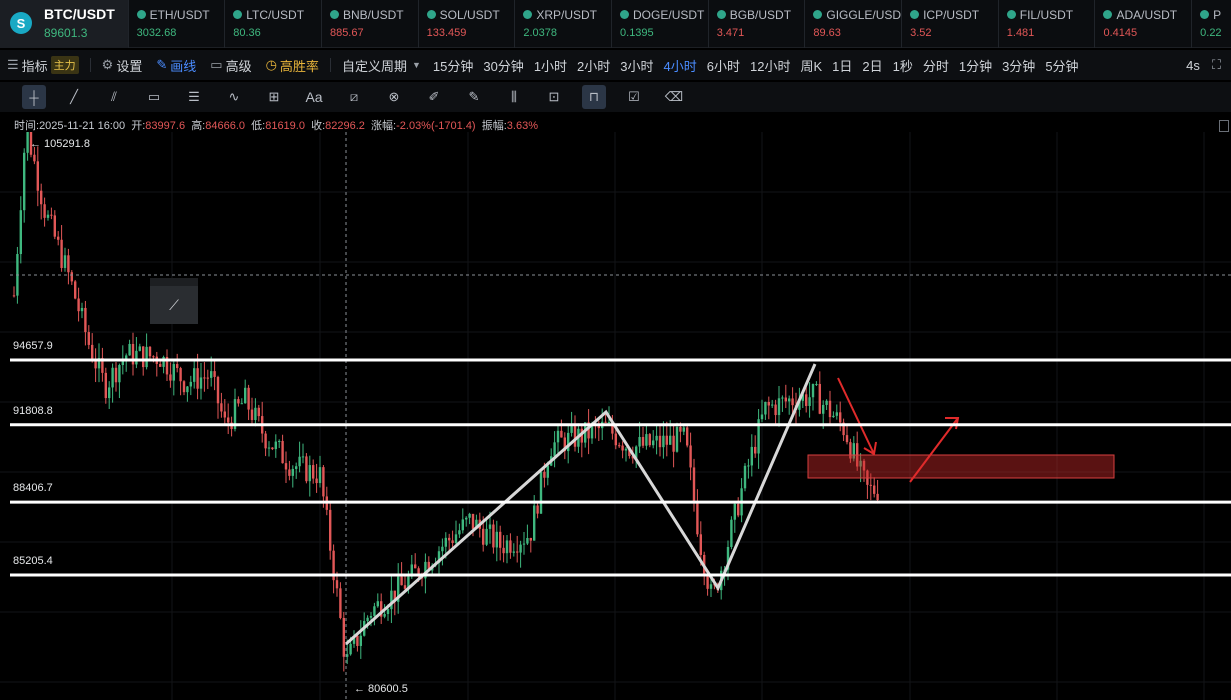 This screenshot has height=700, width=1231. I want to click on wave-icon: ∿, so click(234, 97).